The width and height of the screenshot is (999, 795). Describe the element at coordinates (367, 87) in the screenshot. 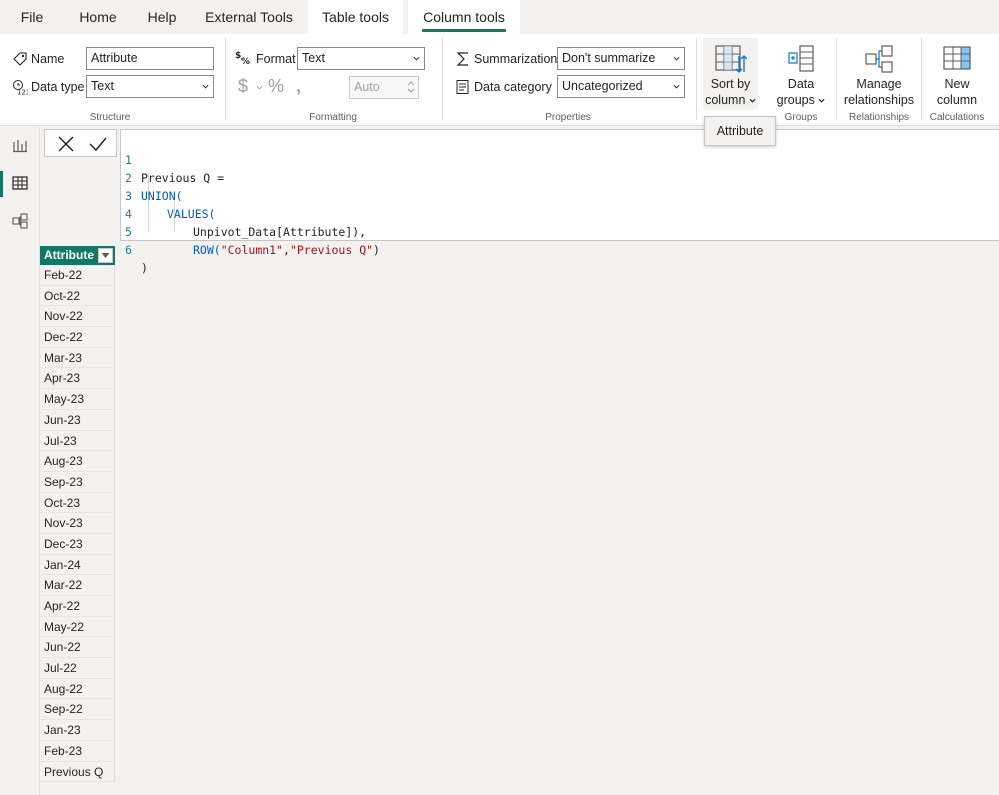

I see `decimal-places-value: Auto` at that location.